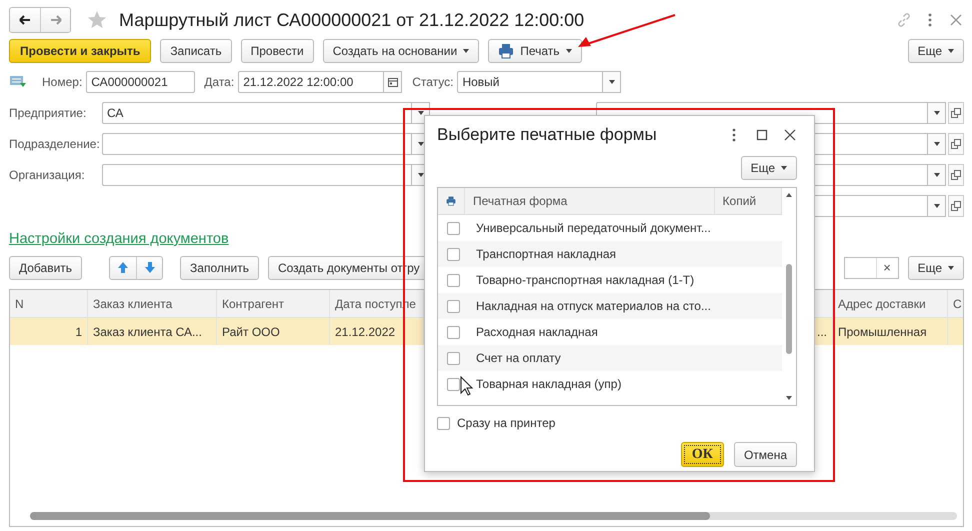 This screenshot has width=972, height=531. I want to click on print-form-name: Транспортная накладная, so click(546, 254).